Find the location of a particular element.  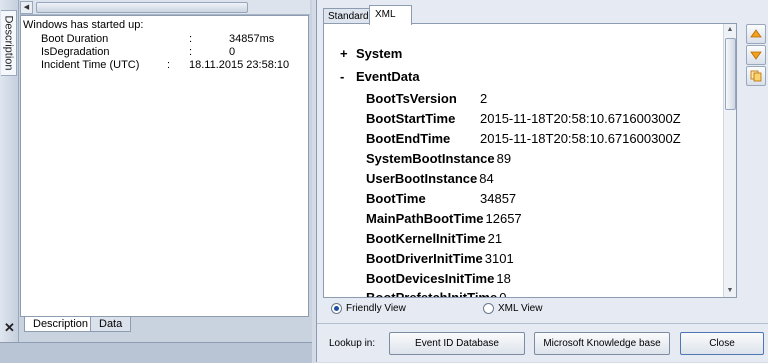

vertical-scroll-thumb is located at coordinates (730, 74).